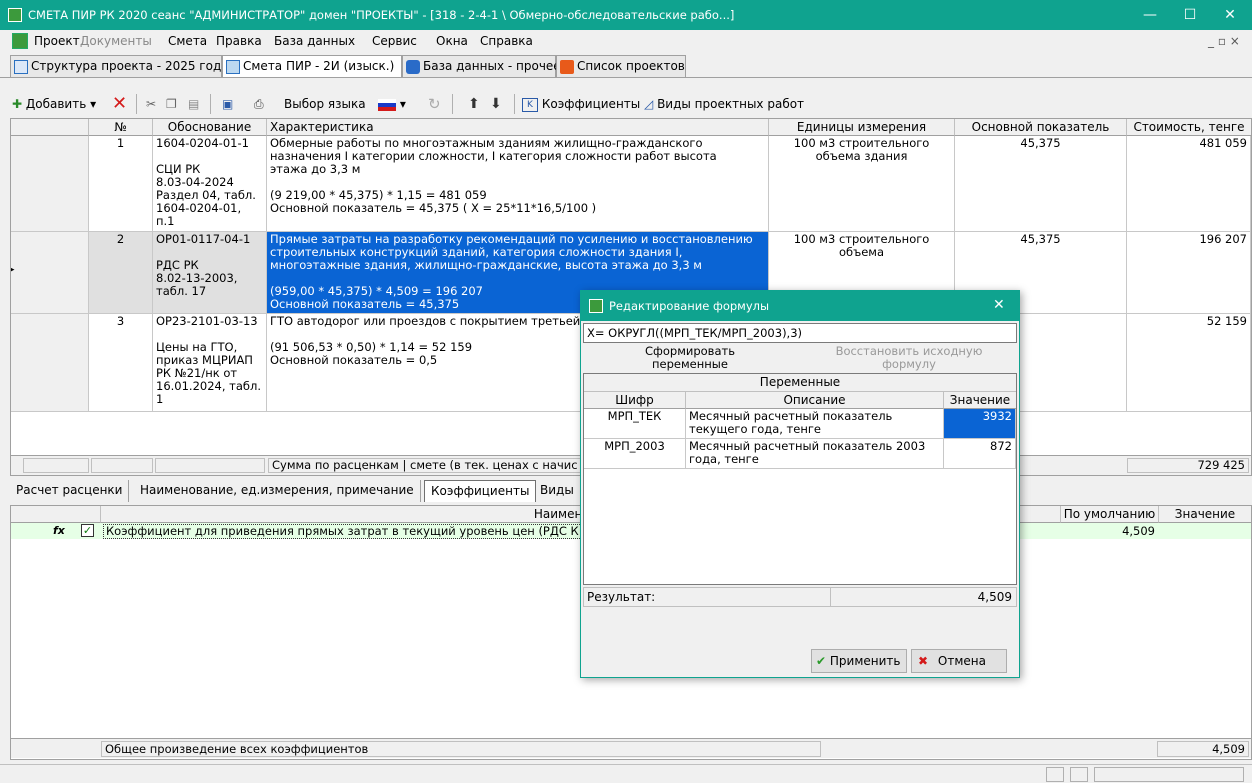  I want to click on cell-cost: 481 059, so click(1189, 184).